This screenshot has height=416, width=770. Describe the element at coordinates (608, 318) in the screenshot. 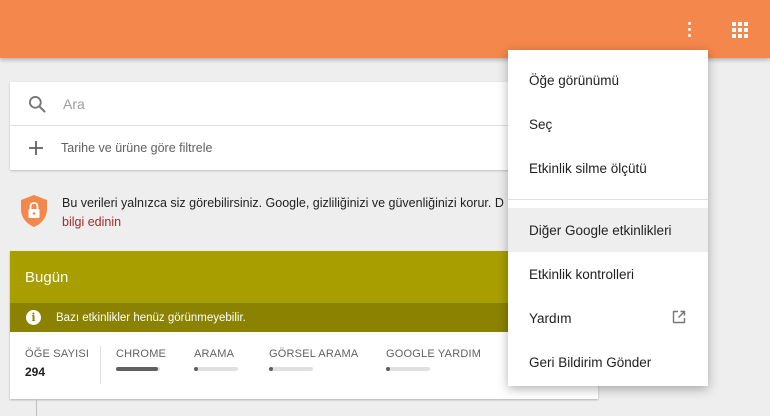

I see `menu-item-help: Yardım` at that location.